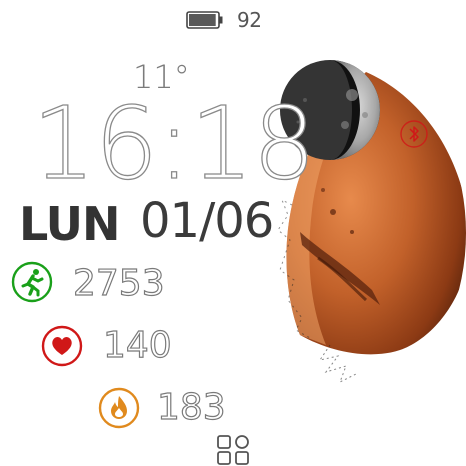 The image size is (466, 466). Describe the element at coordinates (70, 224) in the screenshot. I see `weekday-label: LUN` at that location.